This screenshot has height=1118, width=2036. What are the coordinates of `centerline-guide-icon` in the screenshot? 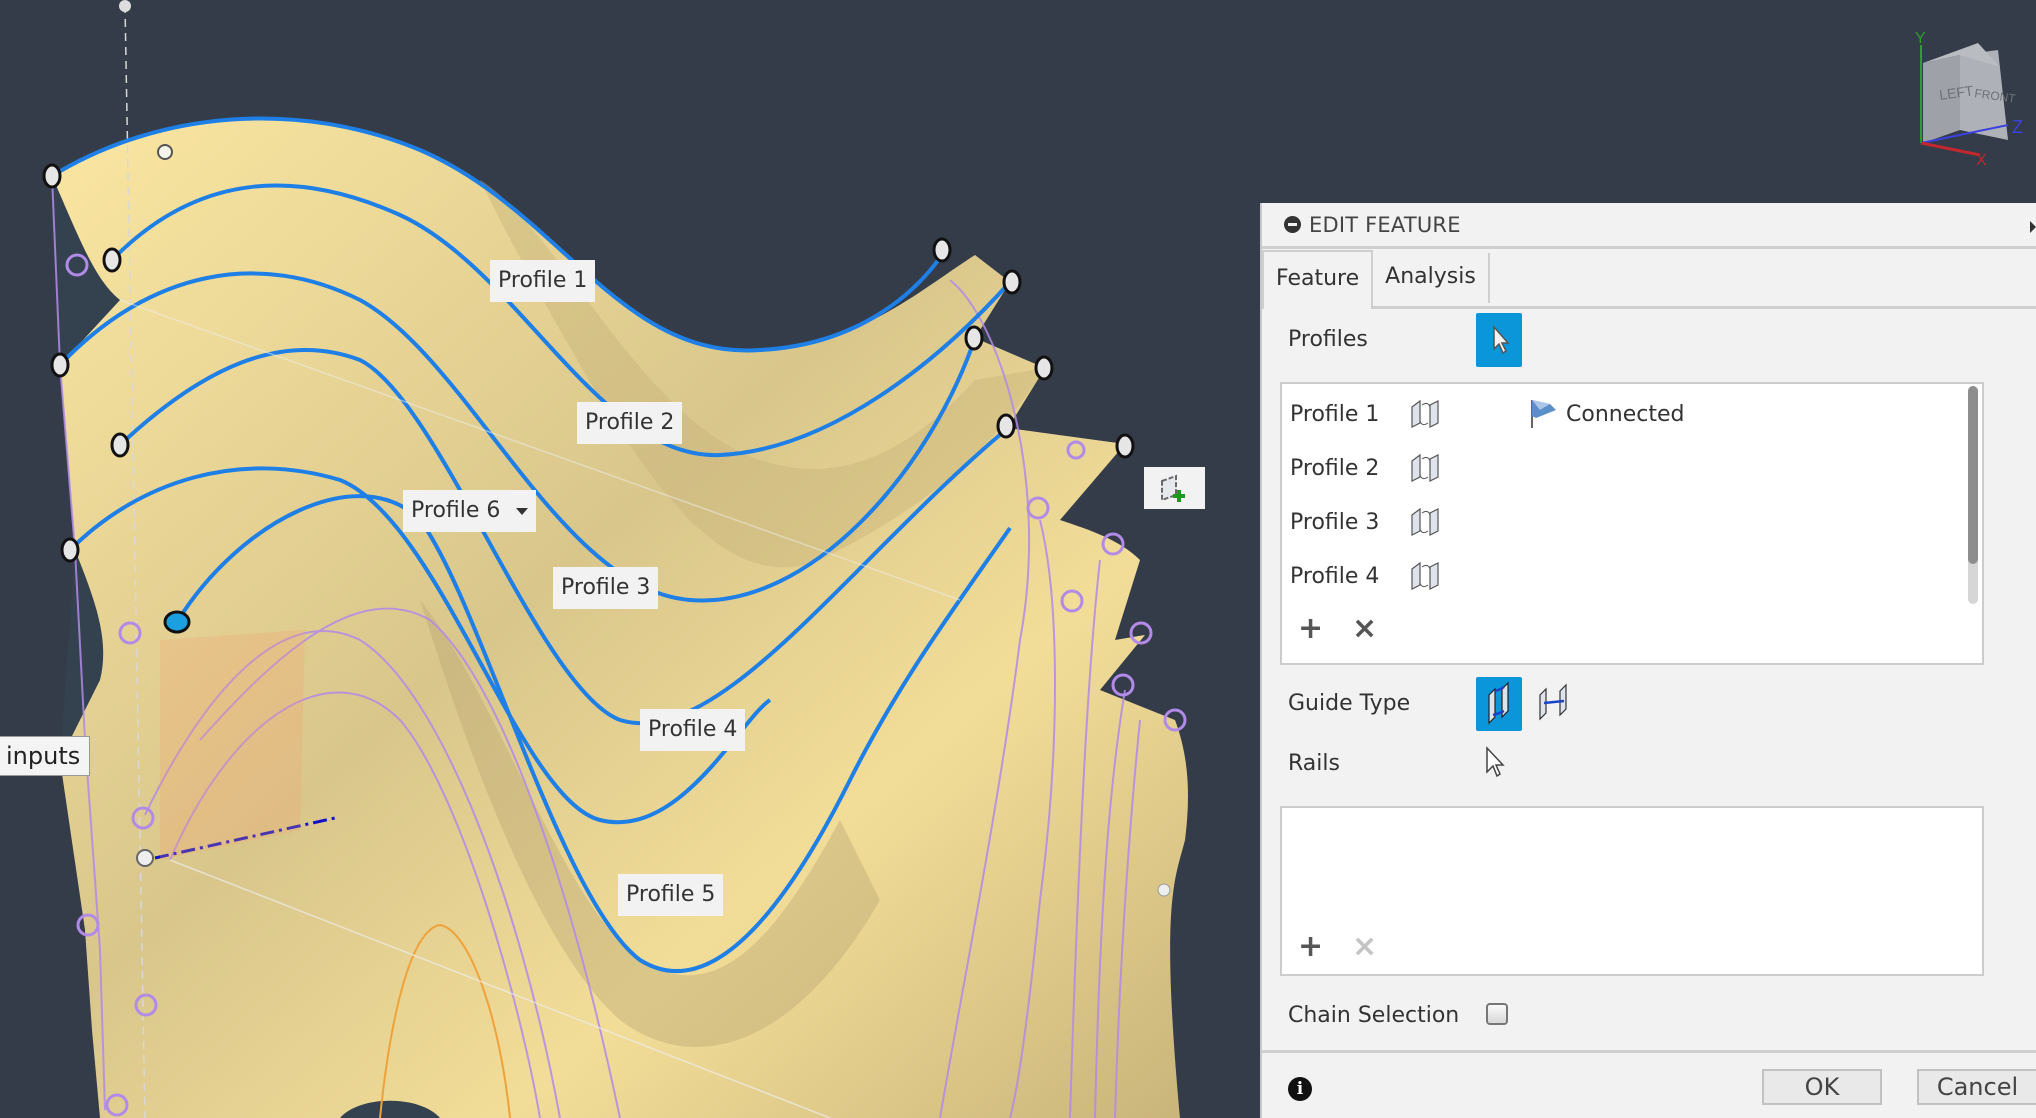 It's located at (1553, 702).